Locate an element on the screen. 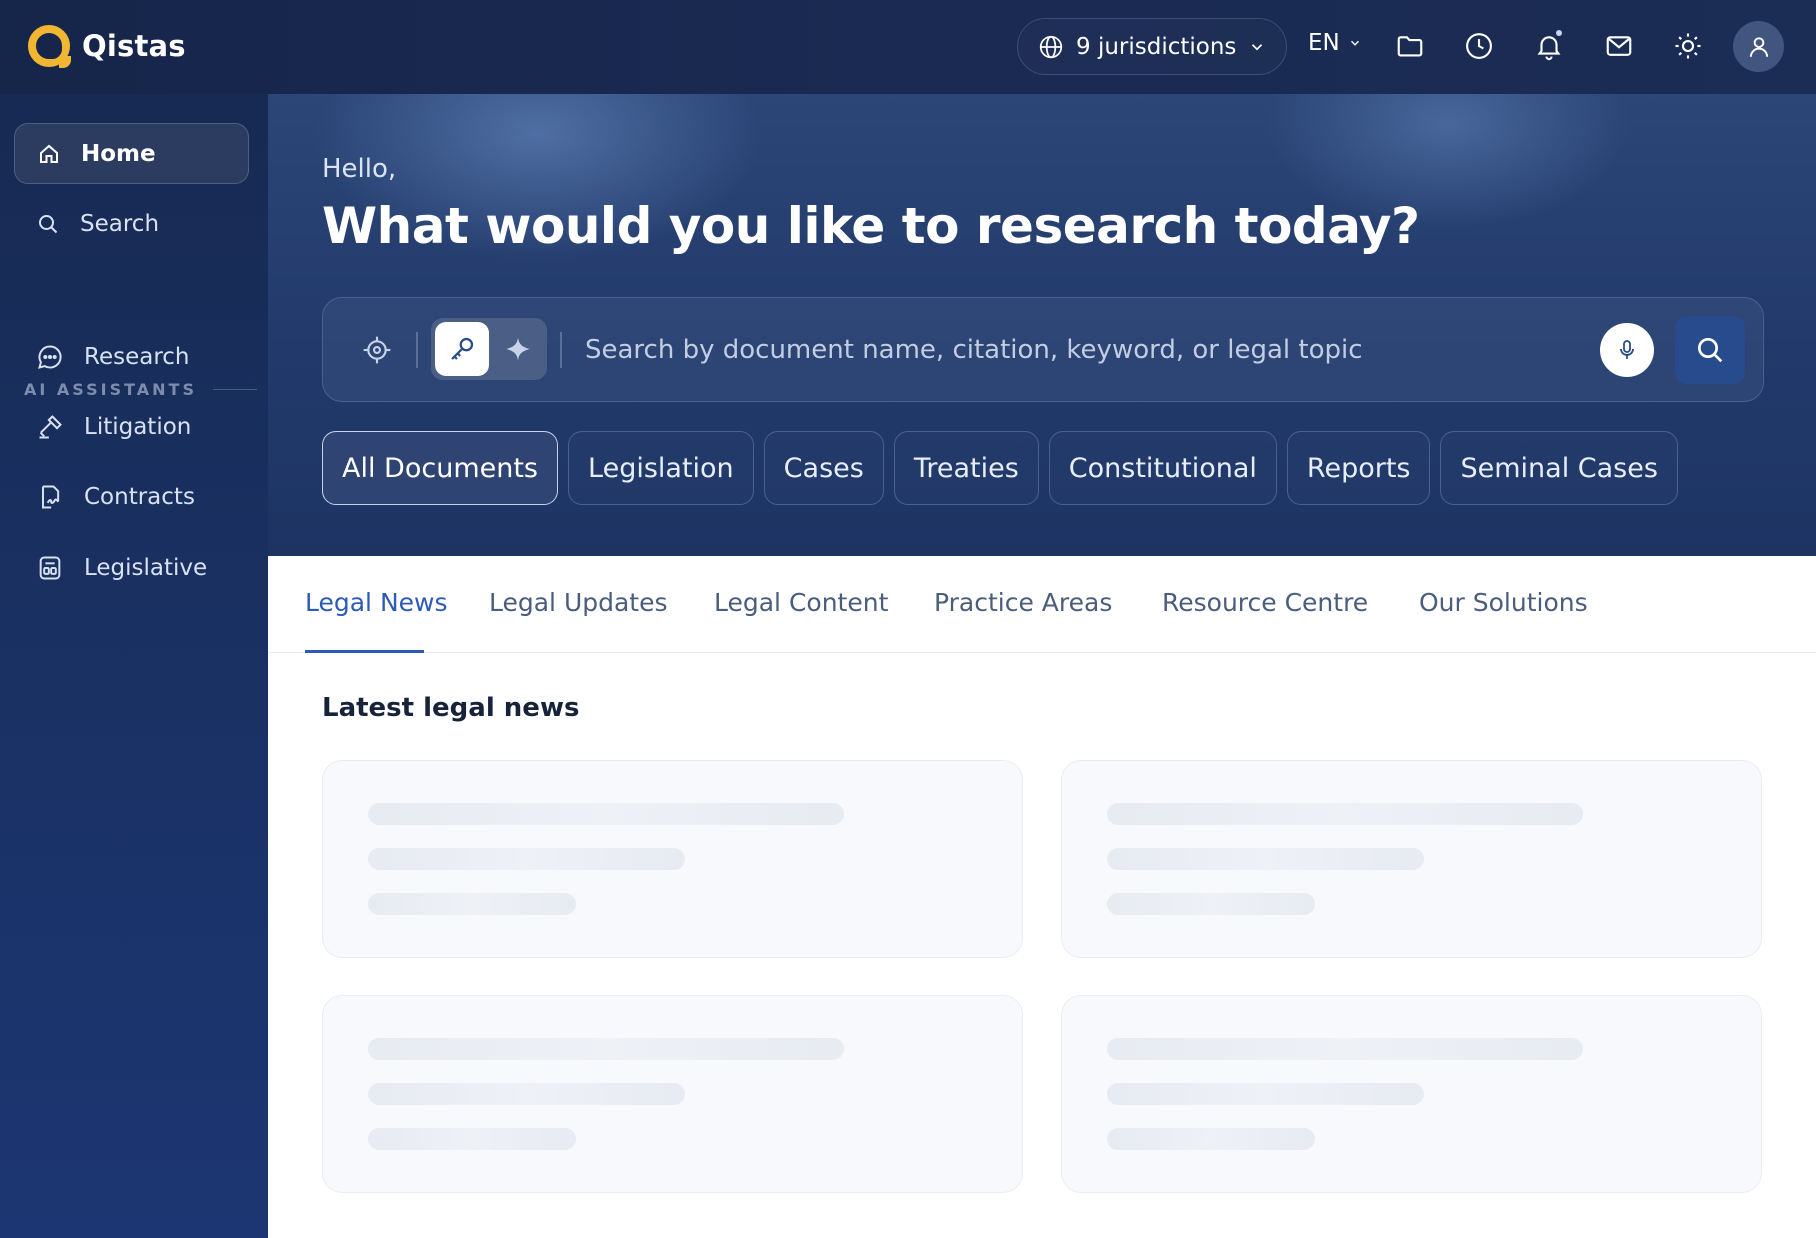 This screenshot has height=1238, width=1816. brand: Qistas is located at coordinates (107, 46).